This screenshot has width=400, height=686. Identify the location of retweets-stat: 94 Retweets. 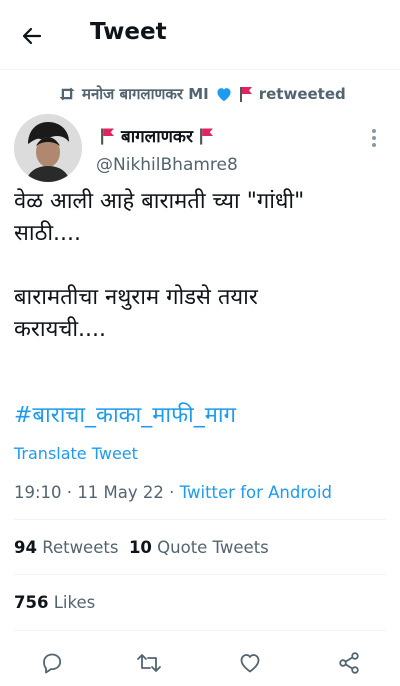
(66, 547).